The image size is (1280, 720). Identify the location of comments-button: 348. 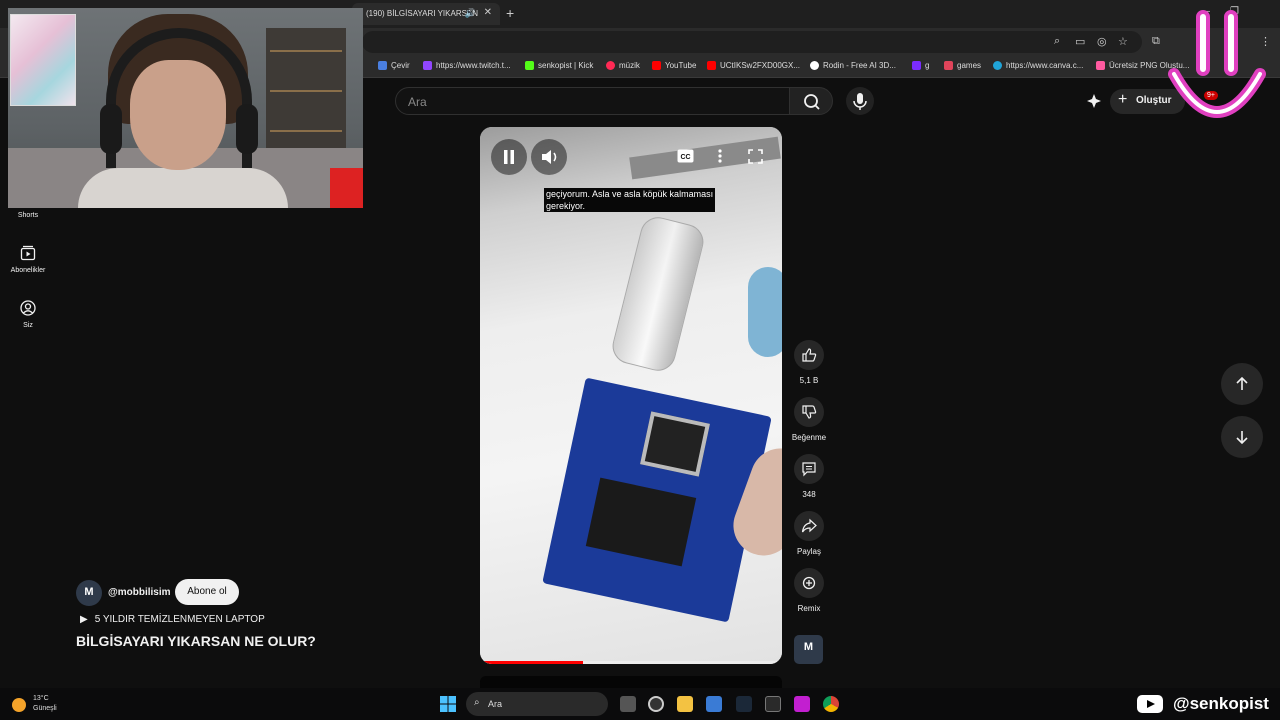
(809, 476).